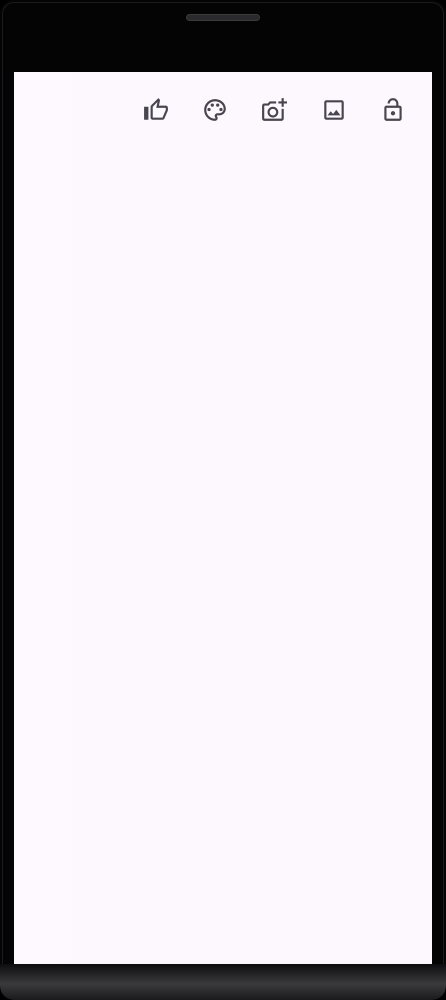 Image resolution: width=446 pixels, height=1000 pixels. I want to click on earpiece-speaker, so click(223, 17).